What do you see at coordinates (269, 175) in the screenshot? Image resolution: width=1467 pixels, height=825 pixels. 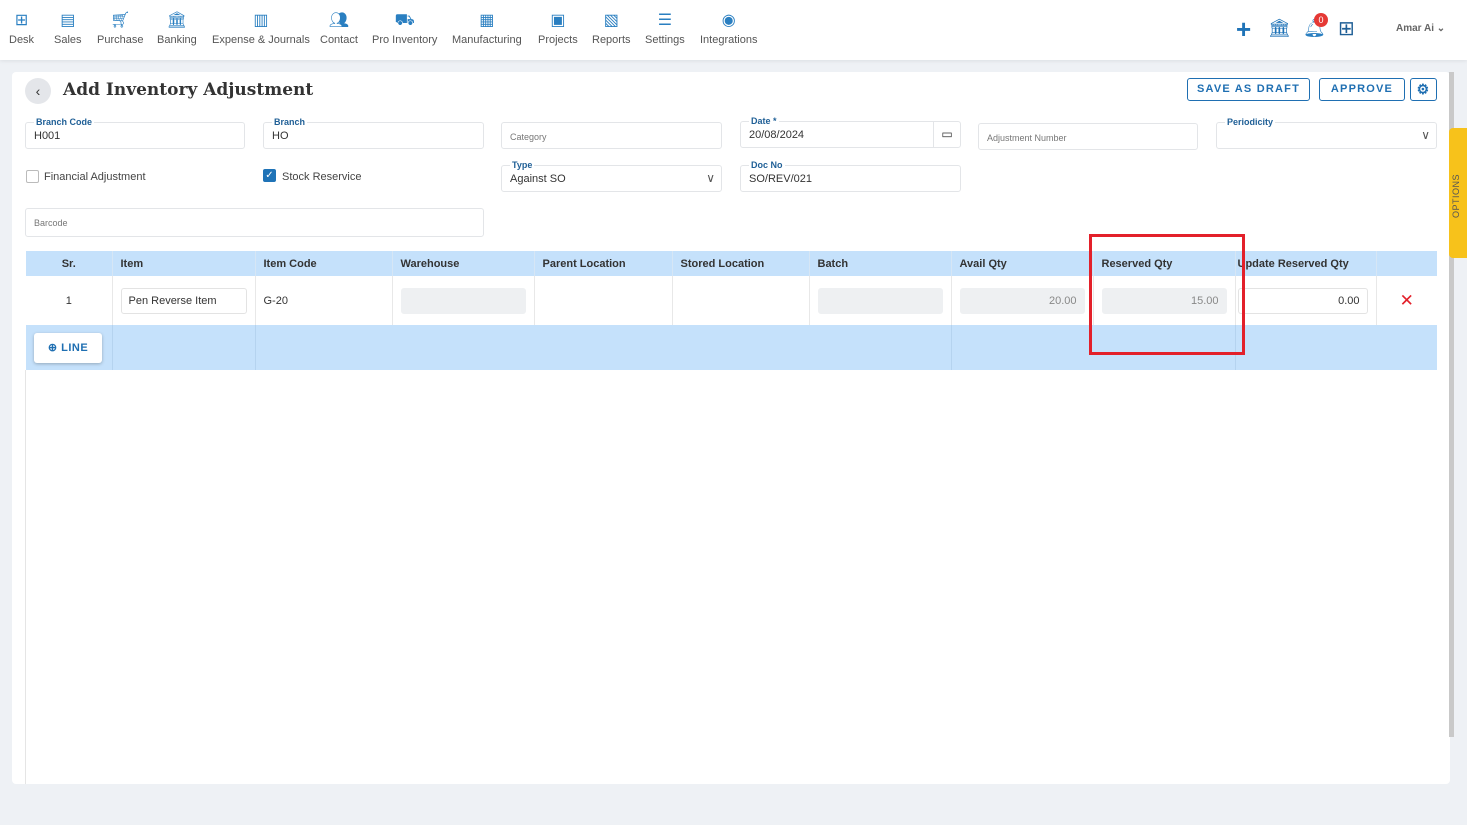 I see `stock-reservice-checkbox: ✓` at bounding box center [269, 175].